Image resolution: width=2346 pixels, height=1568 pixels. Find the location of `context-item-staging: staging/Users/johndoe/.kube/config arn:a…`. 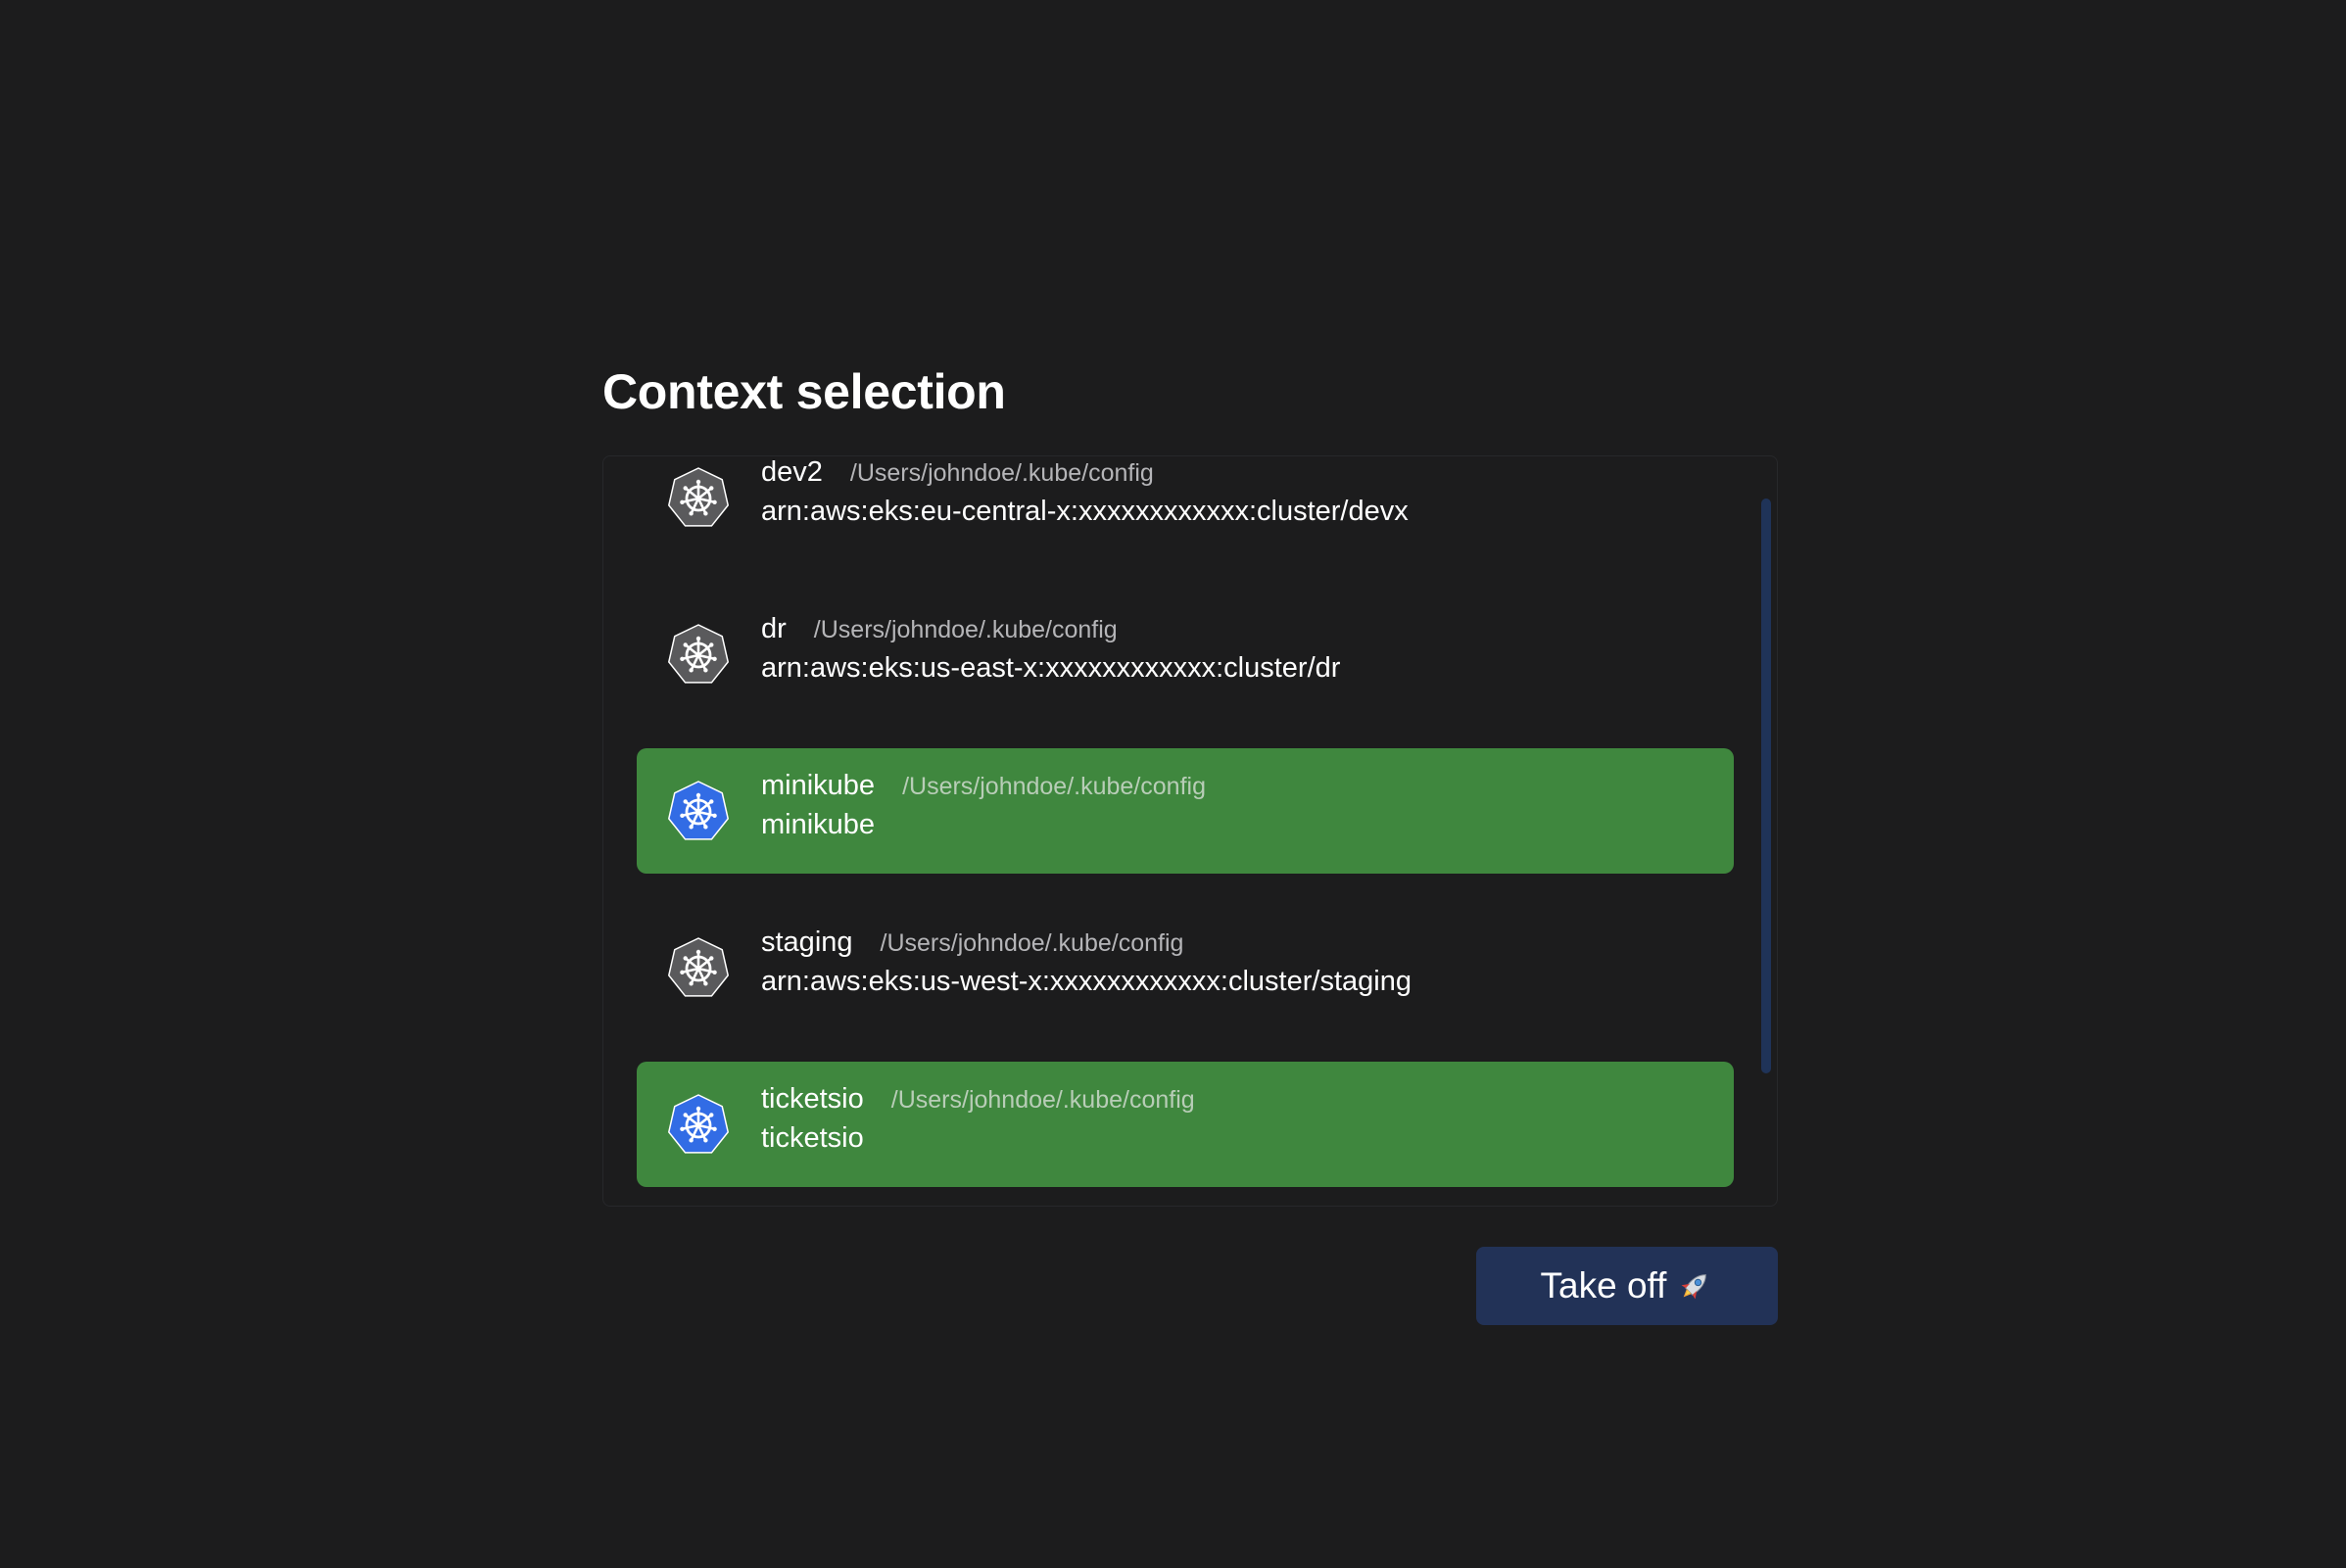

context-item-staging: staging/Users/johndoe/.kube/config arn:a… is located at coordinates (1185, 968).